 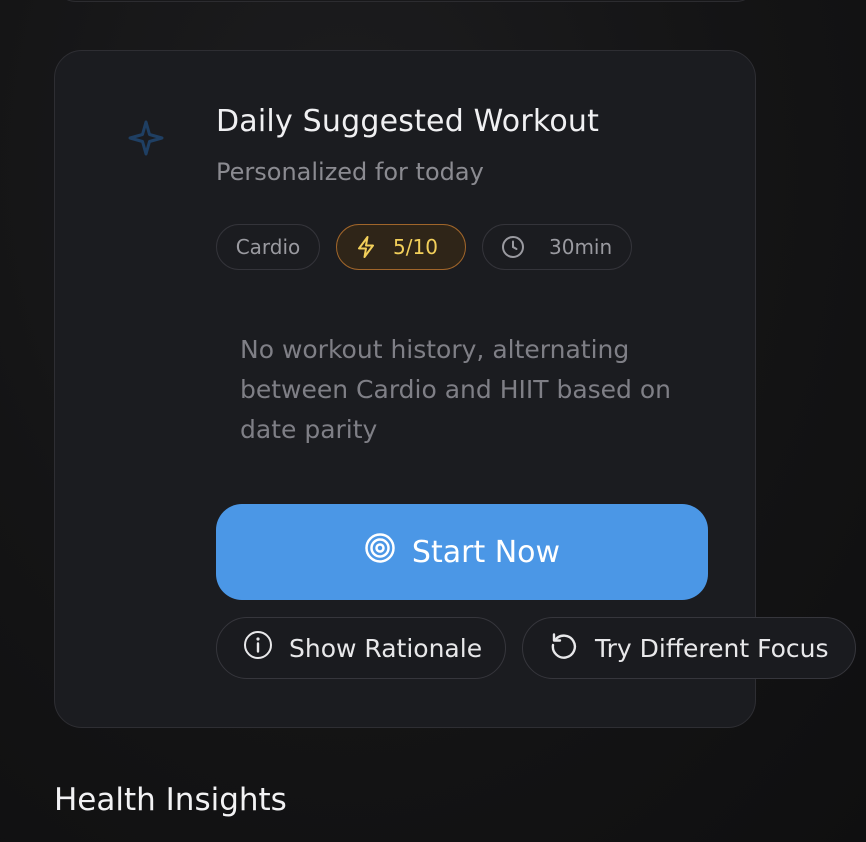 I want to click on lightning-icon, so click(x=366, y=247).